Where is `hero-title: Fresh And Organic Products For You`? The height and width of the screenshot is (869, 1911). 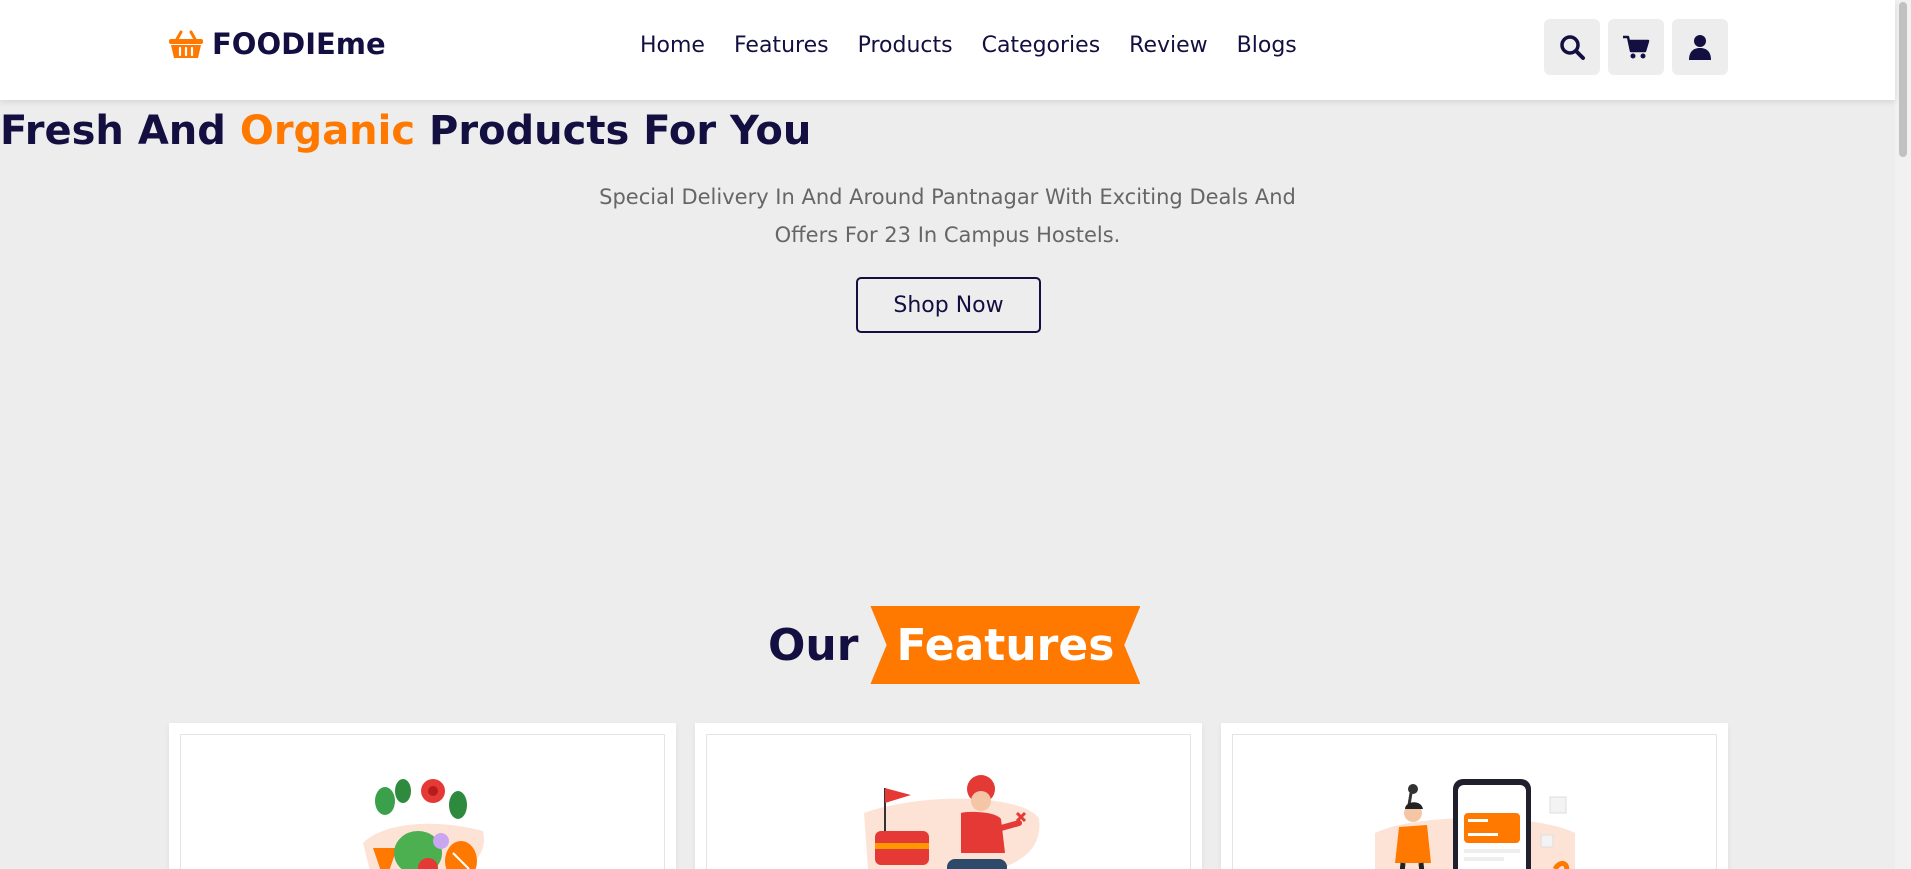
hero-title: Fresh And Organic Products For You is located at coordinates (947, 131).